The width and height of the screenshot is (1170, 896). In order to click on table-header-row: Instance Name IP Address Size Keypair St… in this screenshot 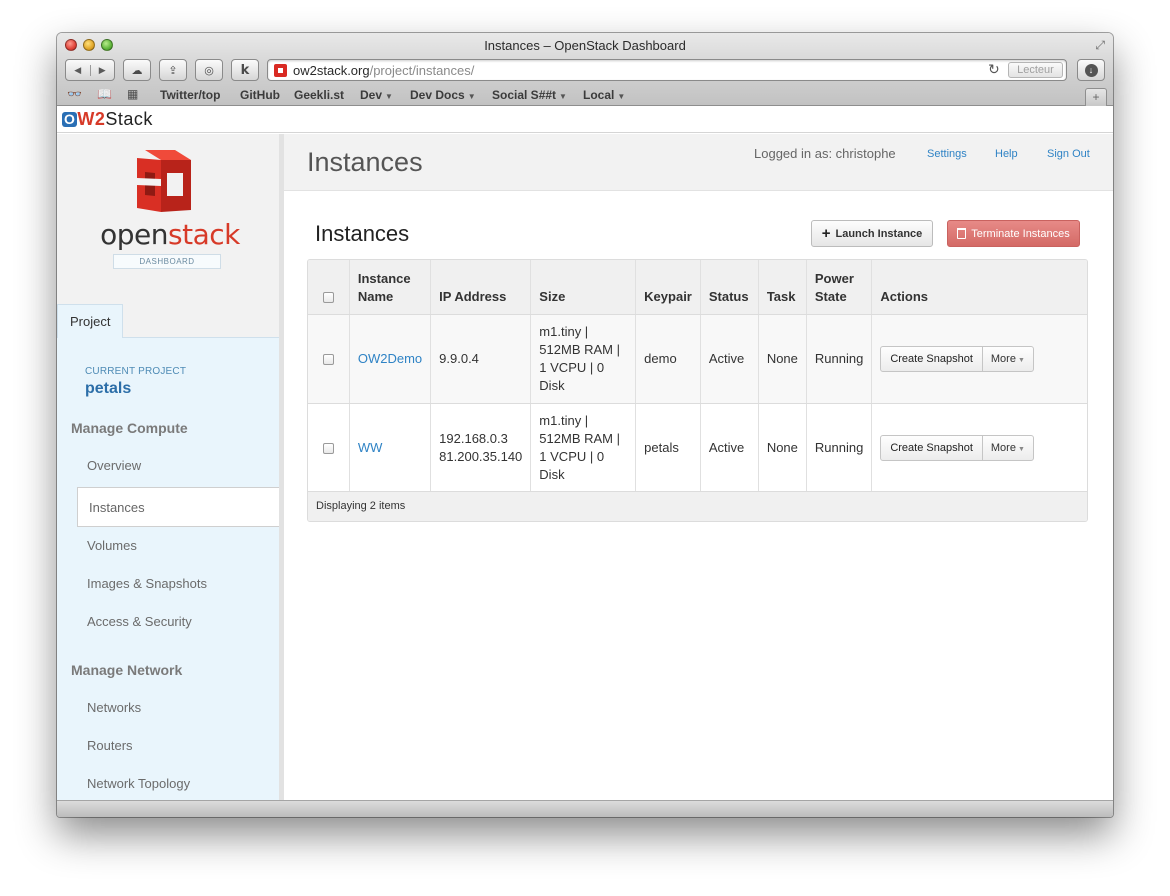, I will do `click(697, 287)`.